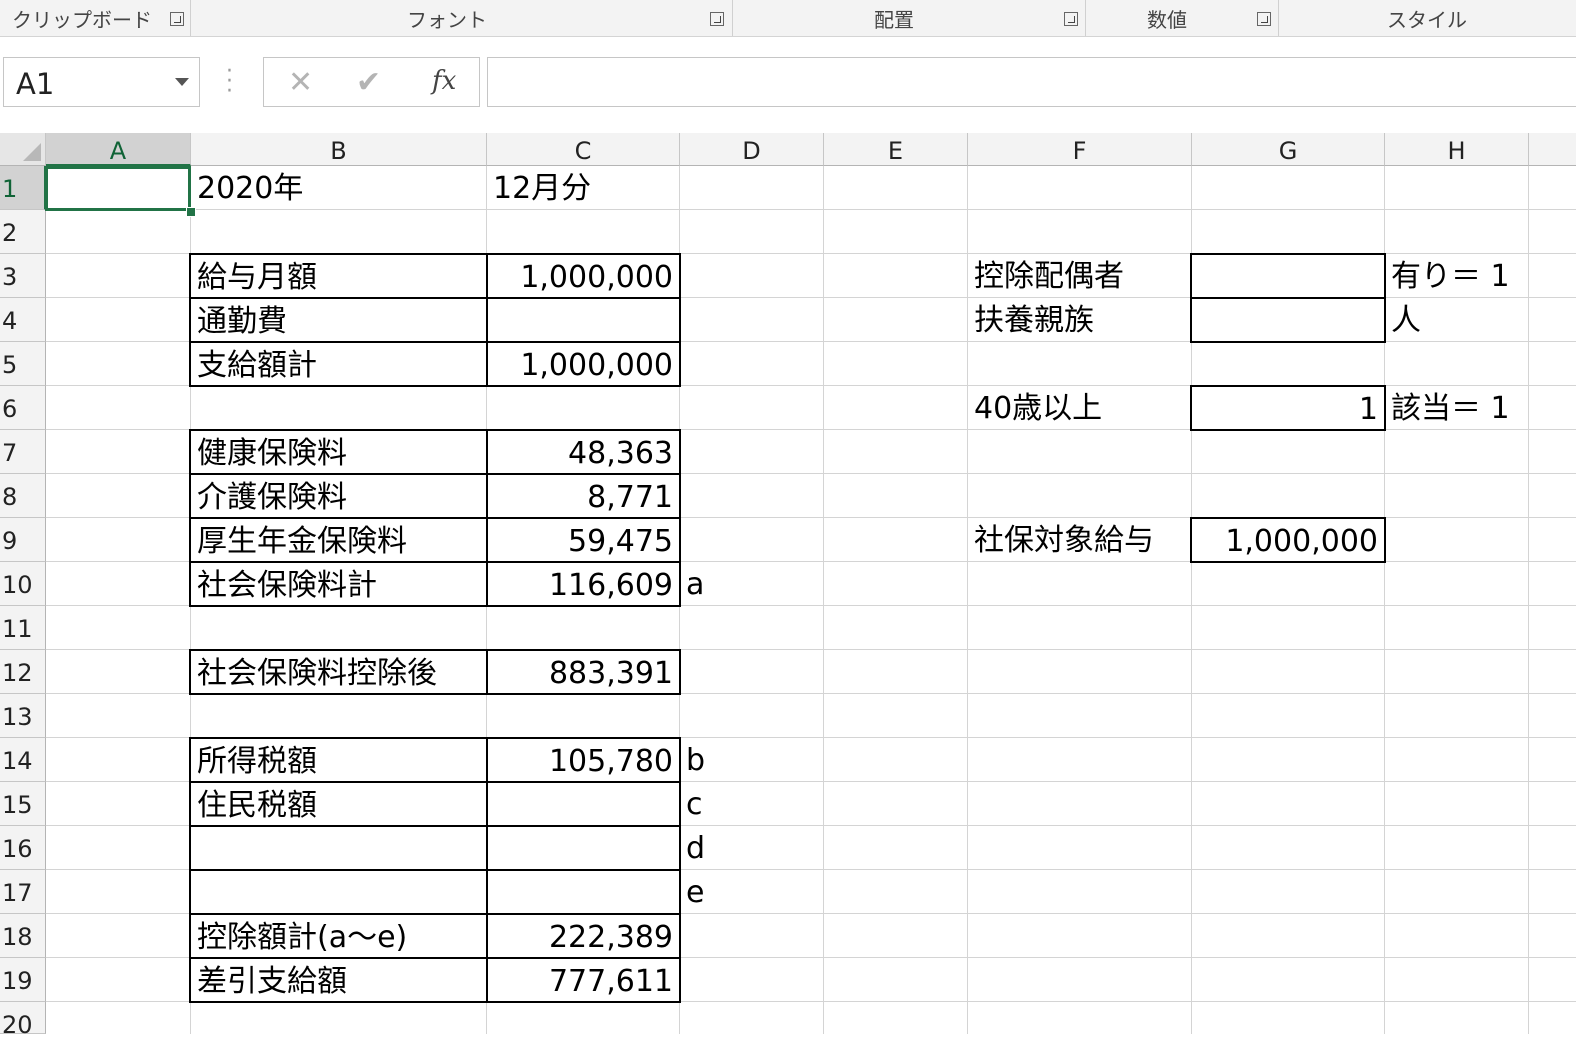 This screenshot has width=1576, height=1048. What do you see at coordinates (229, 82) in the screenshot?
I see `more-options-icon: · · ·` at bounding box center [229, 82].